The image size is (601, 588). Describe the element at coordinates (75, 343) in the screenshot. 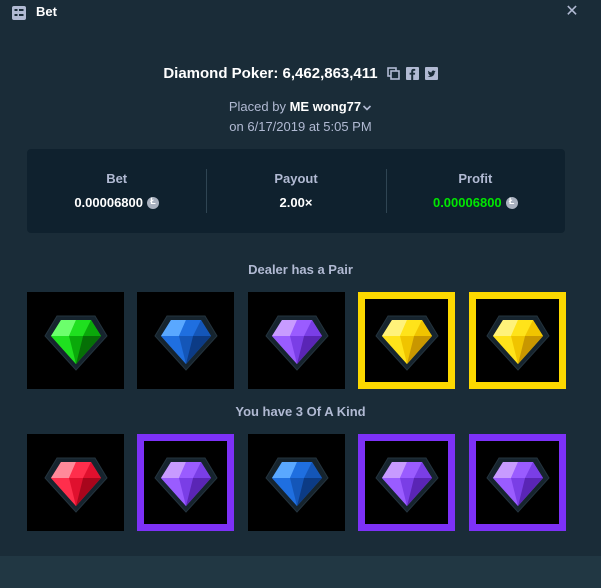

I see `green-diamond-icon` at that location.